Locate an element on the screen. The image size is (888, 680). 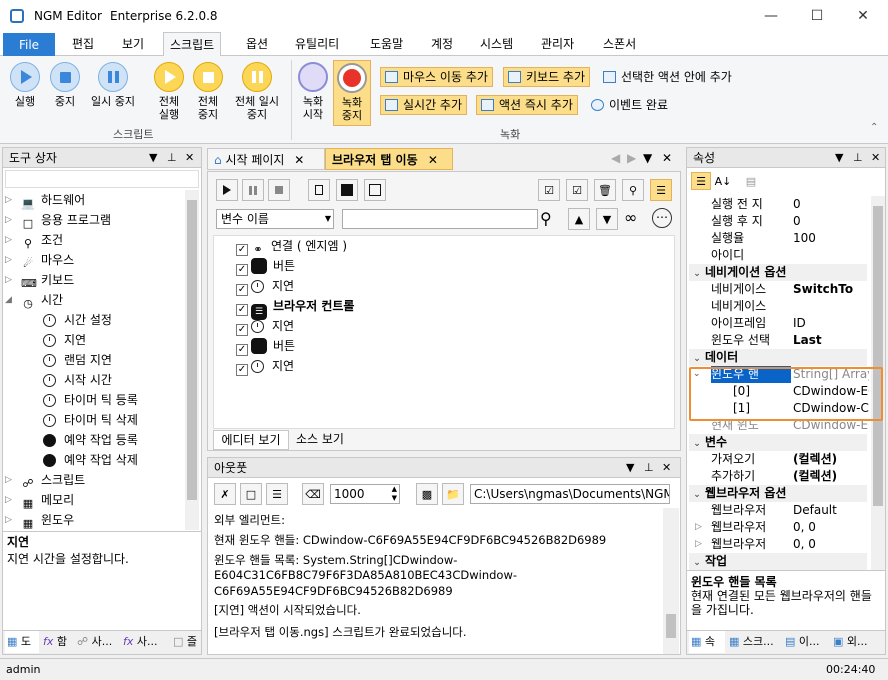
editor-run-from-icon is located at coordinates (347, 190).